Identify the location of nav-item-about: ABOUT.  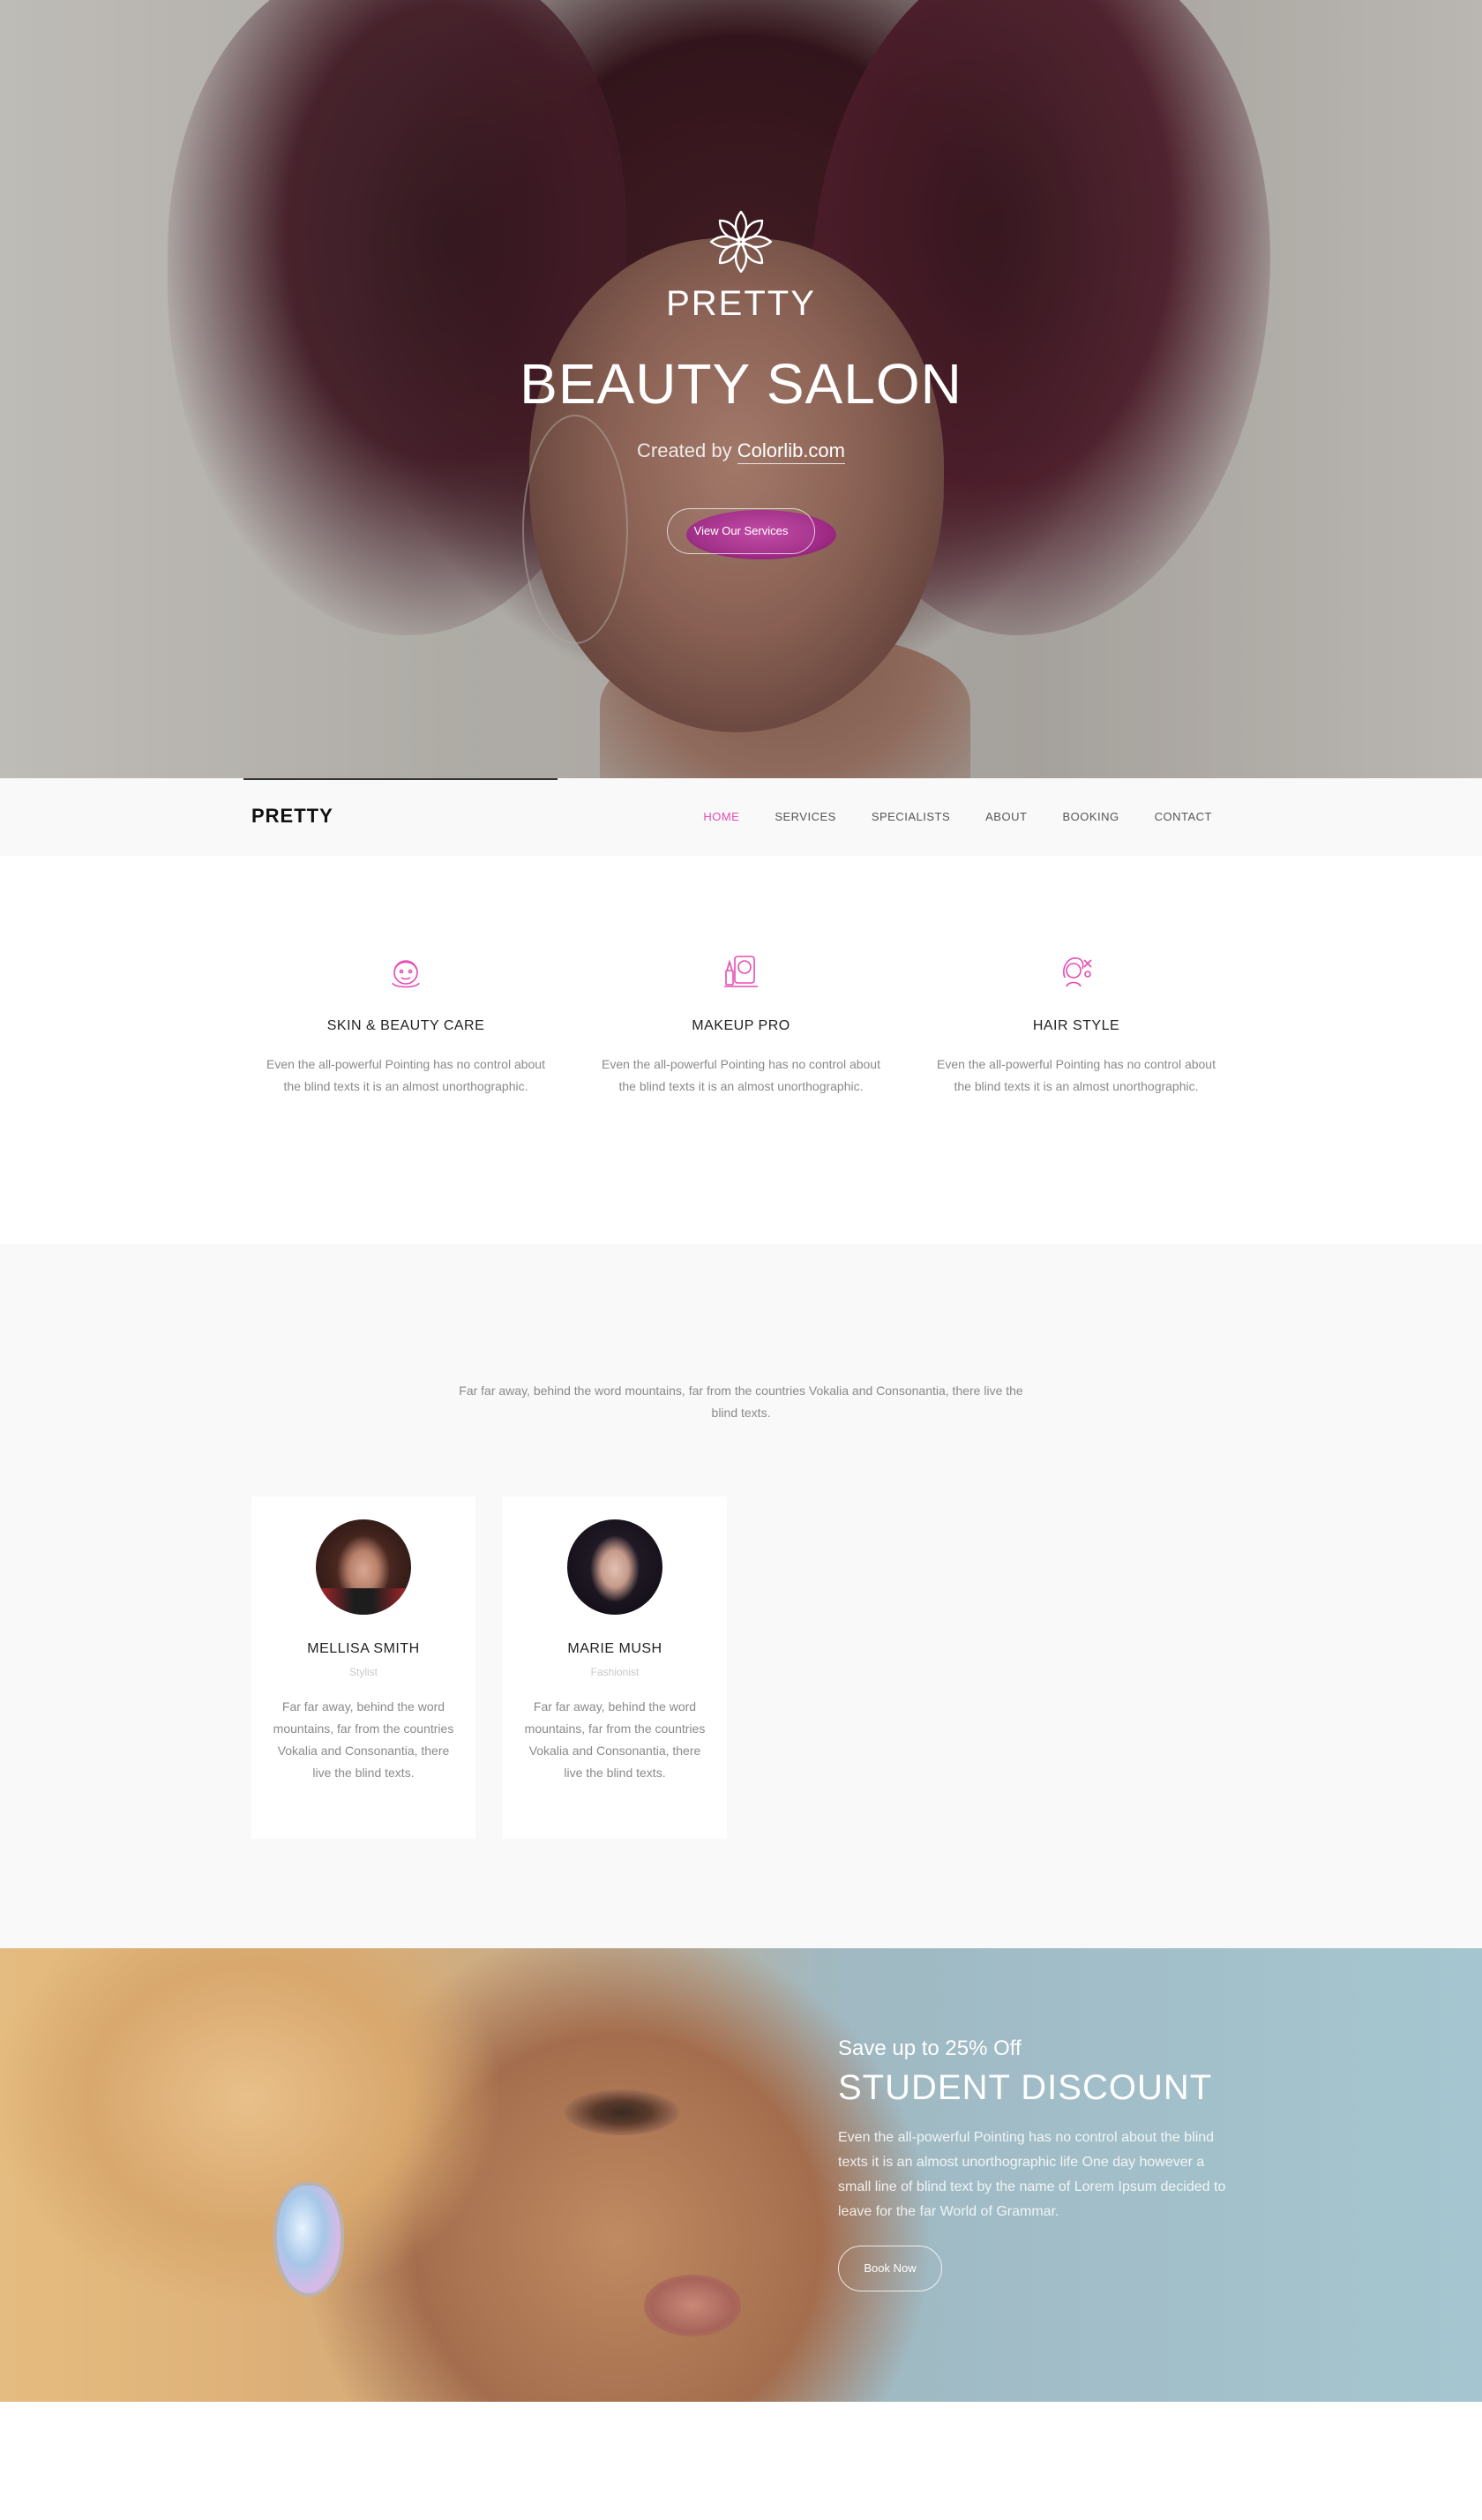
(1006, 816).